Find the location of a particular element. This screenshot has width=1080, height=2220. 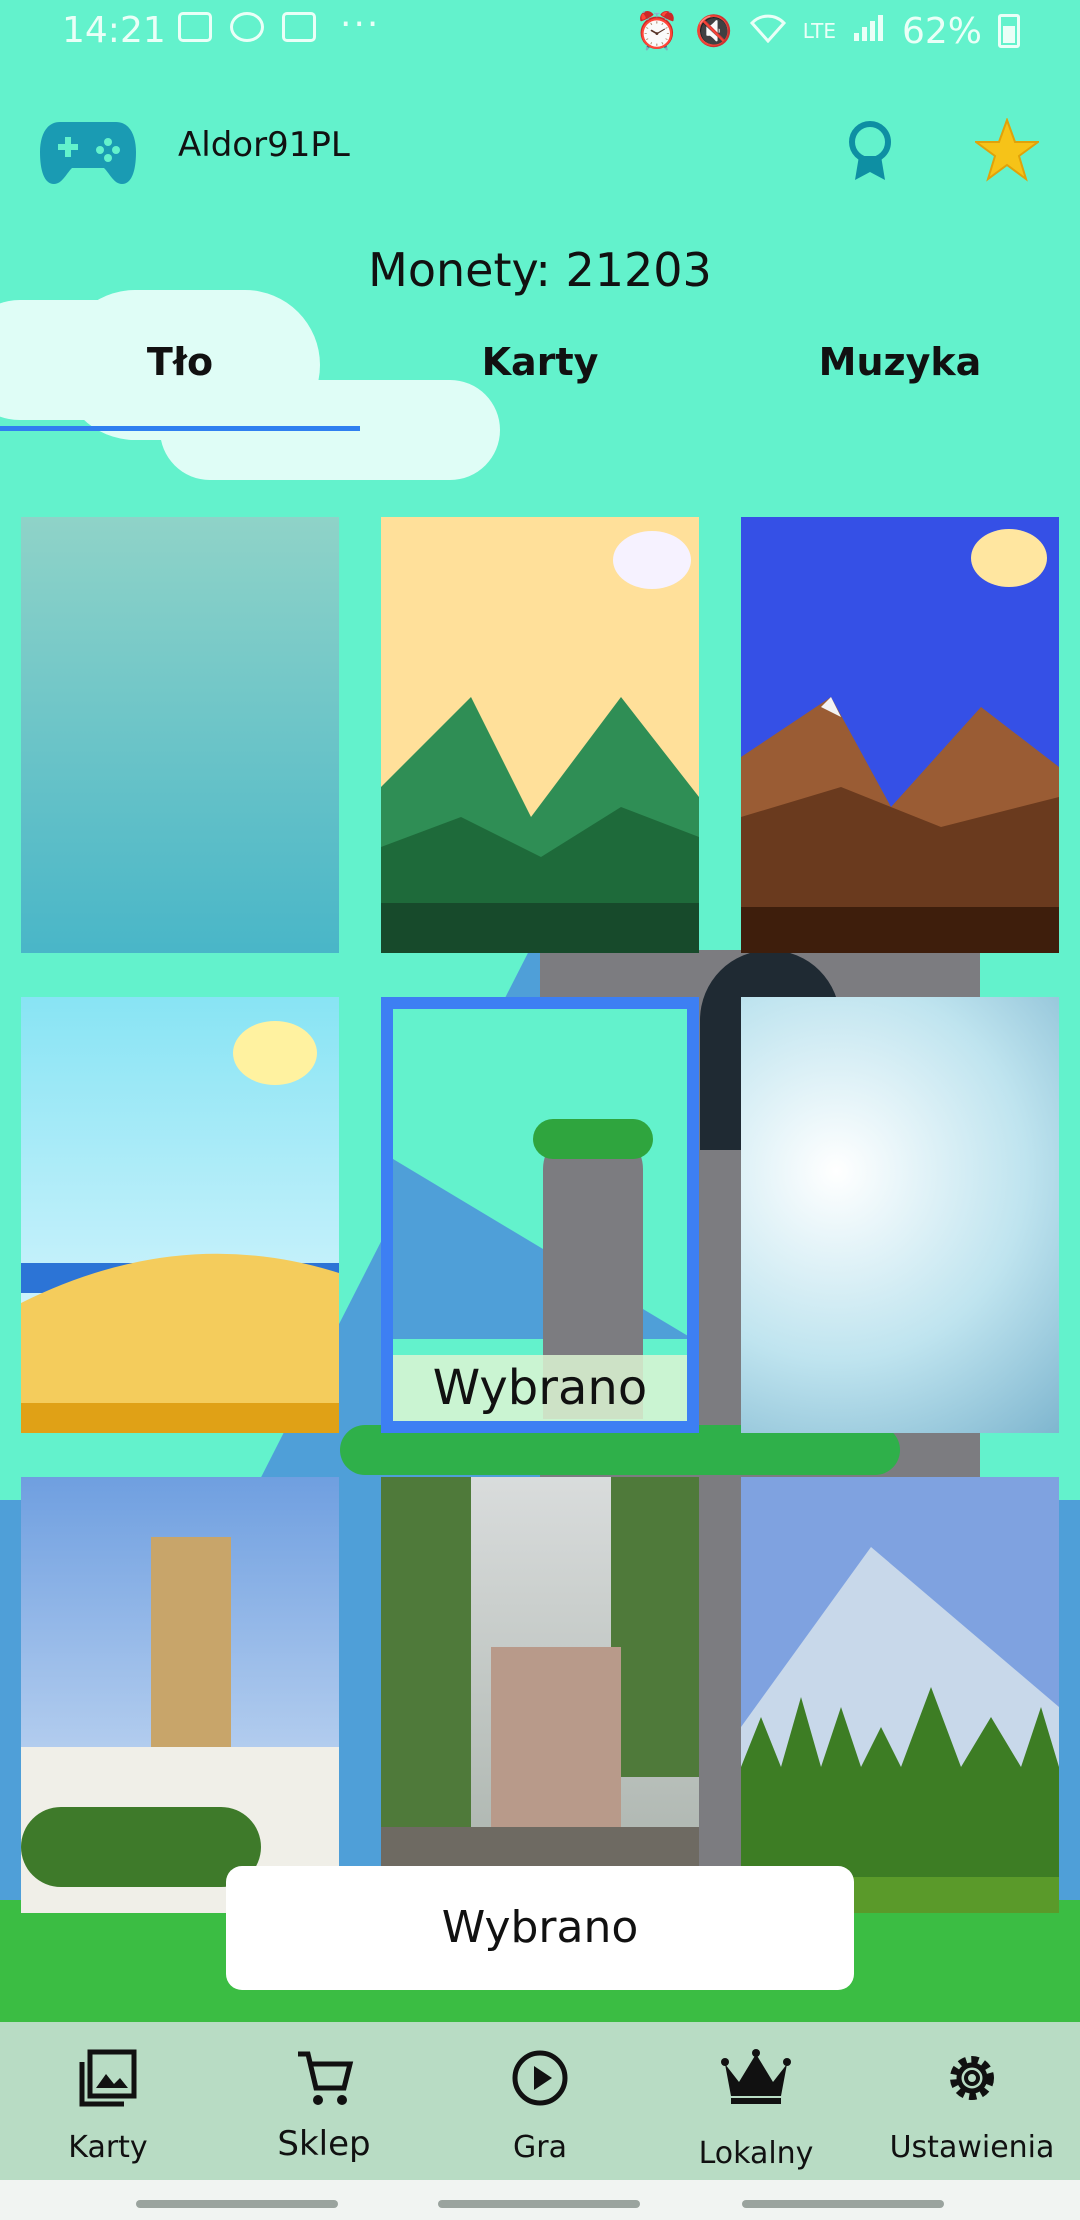

alarm-icon: ⏰ is located at coordinates (657, 31).